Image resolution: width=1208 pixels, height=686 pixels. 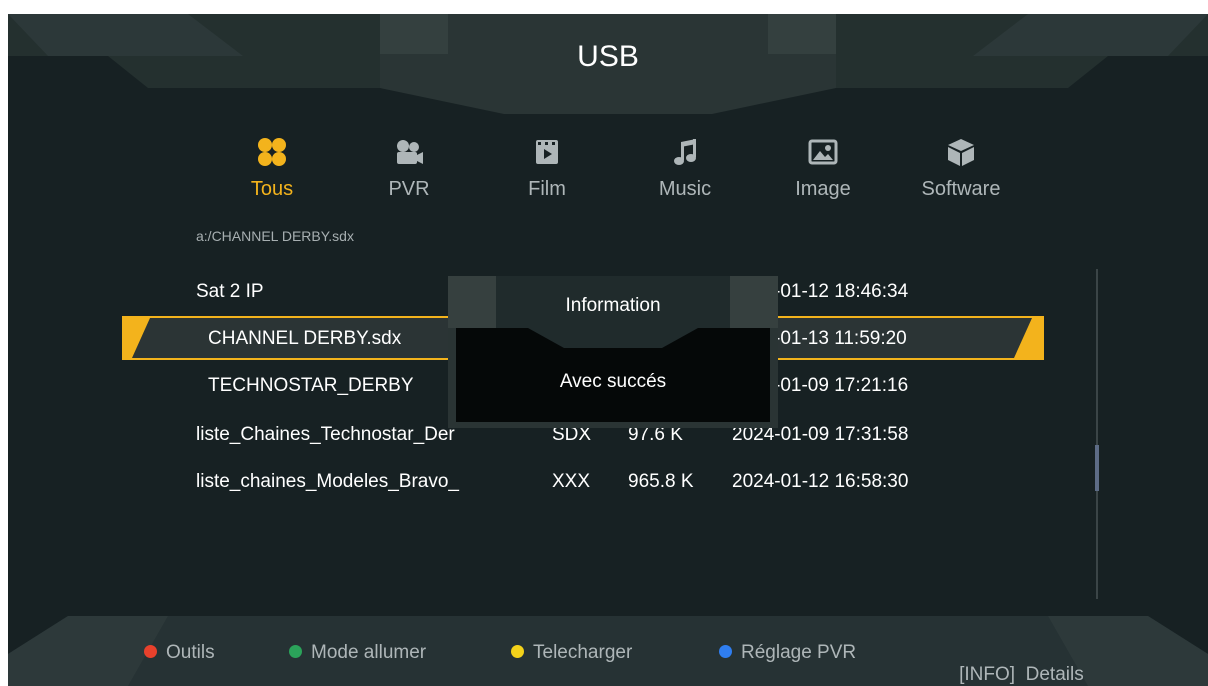 What do you see at coordinates (409, 189) in the screenshot?
I see `tab-label: PVR` at bounding box center [409, 189].